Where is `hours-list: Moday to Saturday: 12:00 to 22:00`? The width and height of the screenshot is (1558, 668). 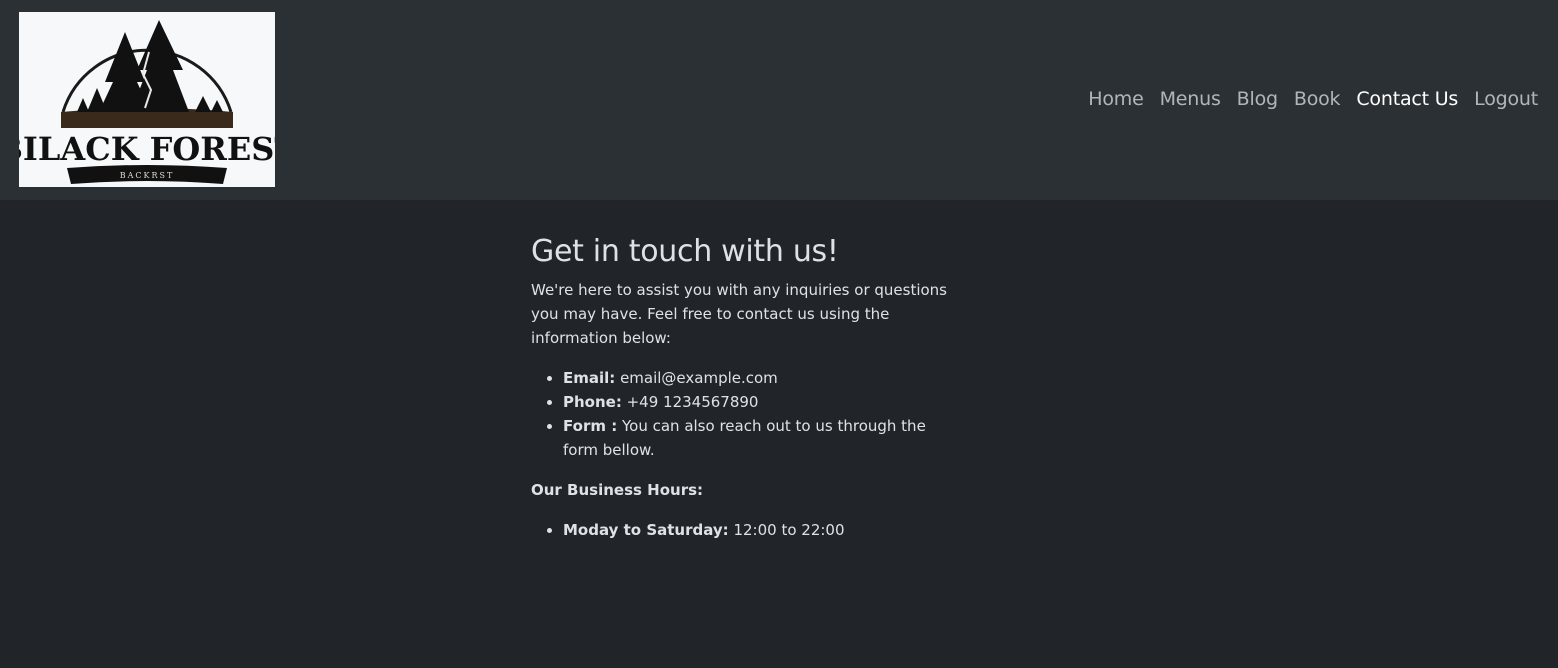
hours-list: Moday to Saturday: 12:00 to 22:00 is located at coordinates (746, 530).